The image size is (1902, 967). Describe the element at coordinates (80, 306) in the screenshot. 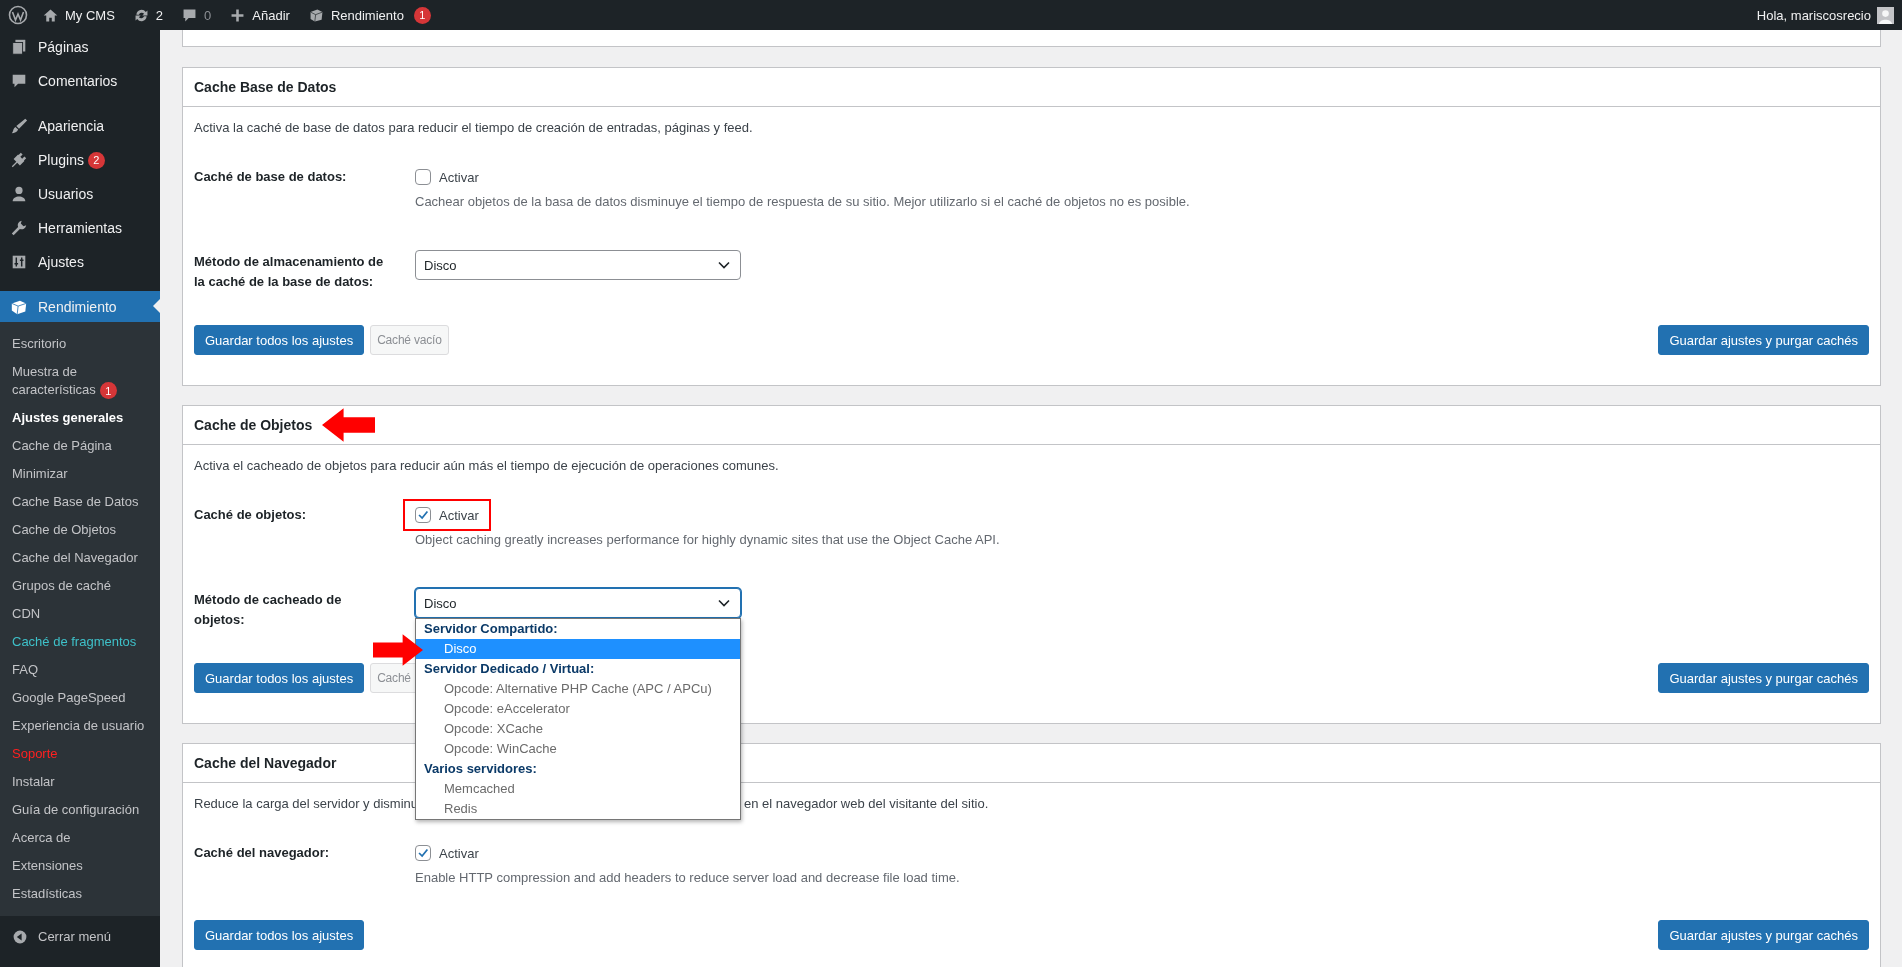

I see `menu-item: Rendimiento` at that location.